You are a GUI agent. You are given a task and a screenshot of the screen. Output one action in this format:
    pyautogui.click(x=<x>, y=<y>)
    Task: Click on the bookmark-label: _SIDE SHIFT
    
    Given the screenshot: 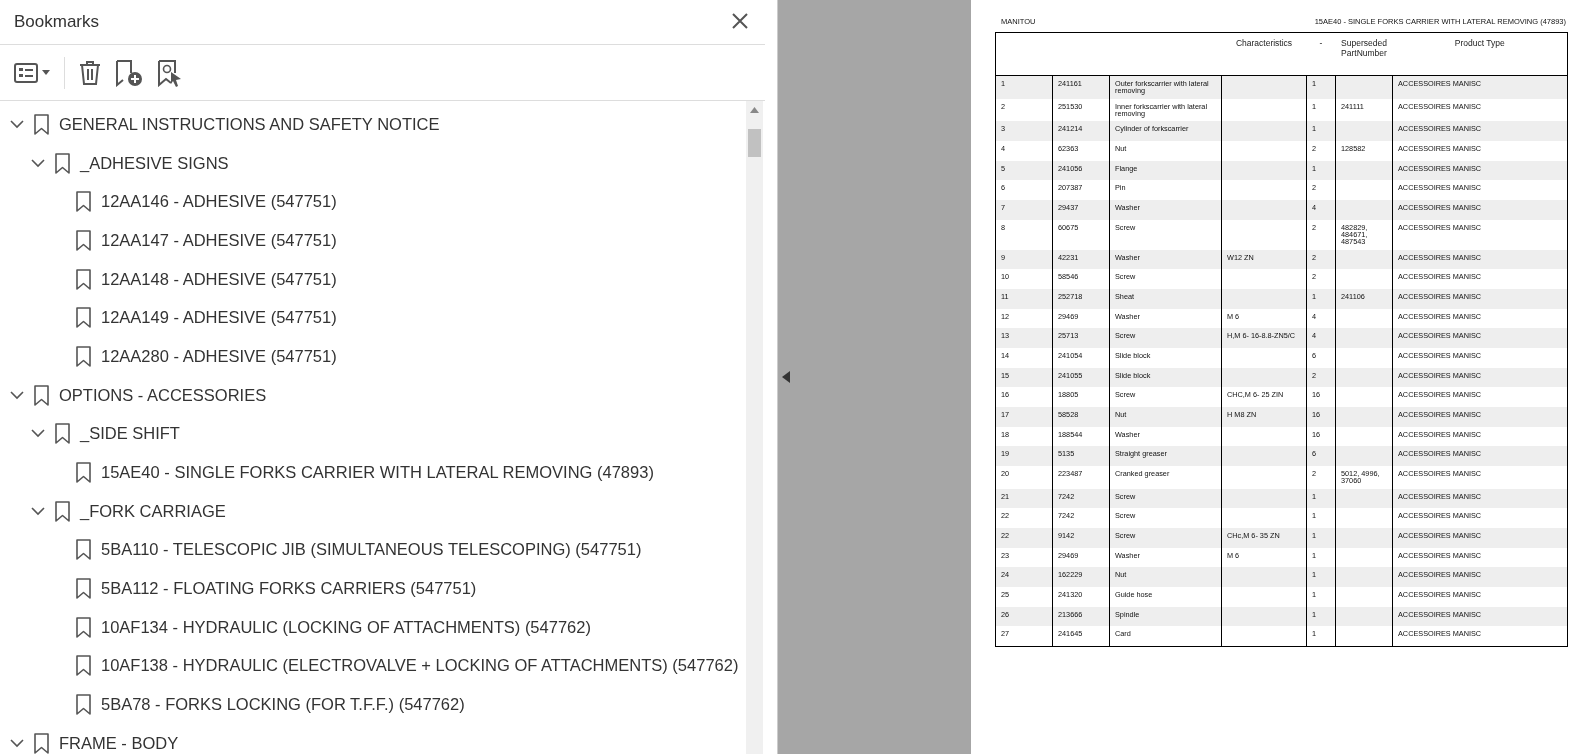 What is the action you would take?
    pyautogui.click(x=130, y=434)
    